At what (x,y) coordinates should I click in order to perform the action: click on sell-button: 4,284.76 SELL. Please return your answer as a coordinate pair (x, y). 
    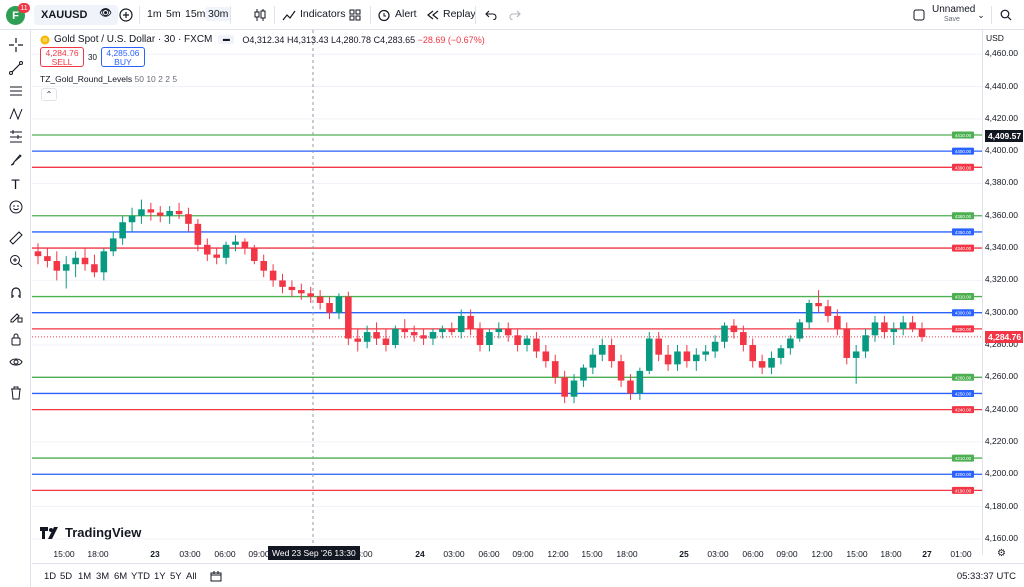
    Looking at the image, I should click on (62, 57).